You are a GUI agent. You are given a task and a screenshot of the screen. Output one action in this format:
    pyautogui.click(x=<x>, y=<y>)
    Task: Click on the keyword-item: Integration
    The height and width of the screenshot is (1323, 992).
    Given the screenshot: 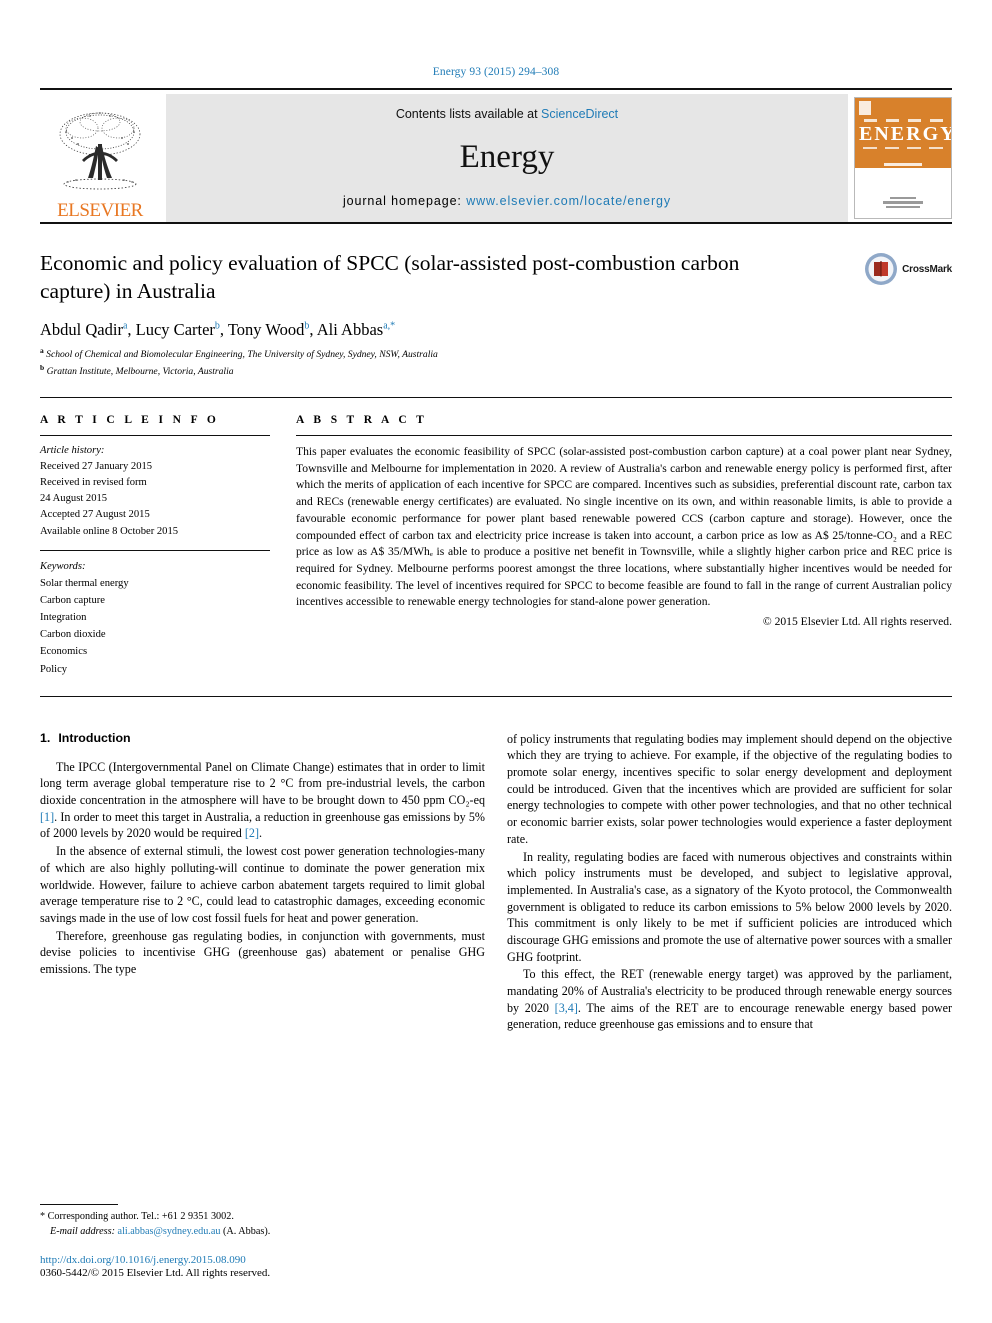 What is the action you would take?
    pyautogui.click(x=63, y=618)
    